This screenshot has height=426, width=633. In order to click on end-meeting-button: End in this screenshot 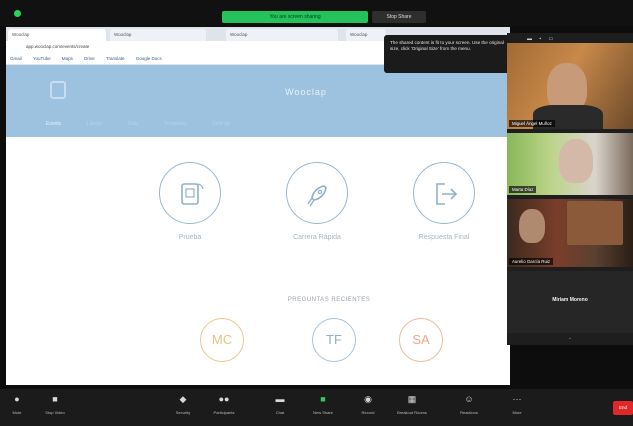, I will do `click(623, 408)`.